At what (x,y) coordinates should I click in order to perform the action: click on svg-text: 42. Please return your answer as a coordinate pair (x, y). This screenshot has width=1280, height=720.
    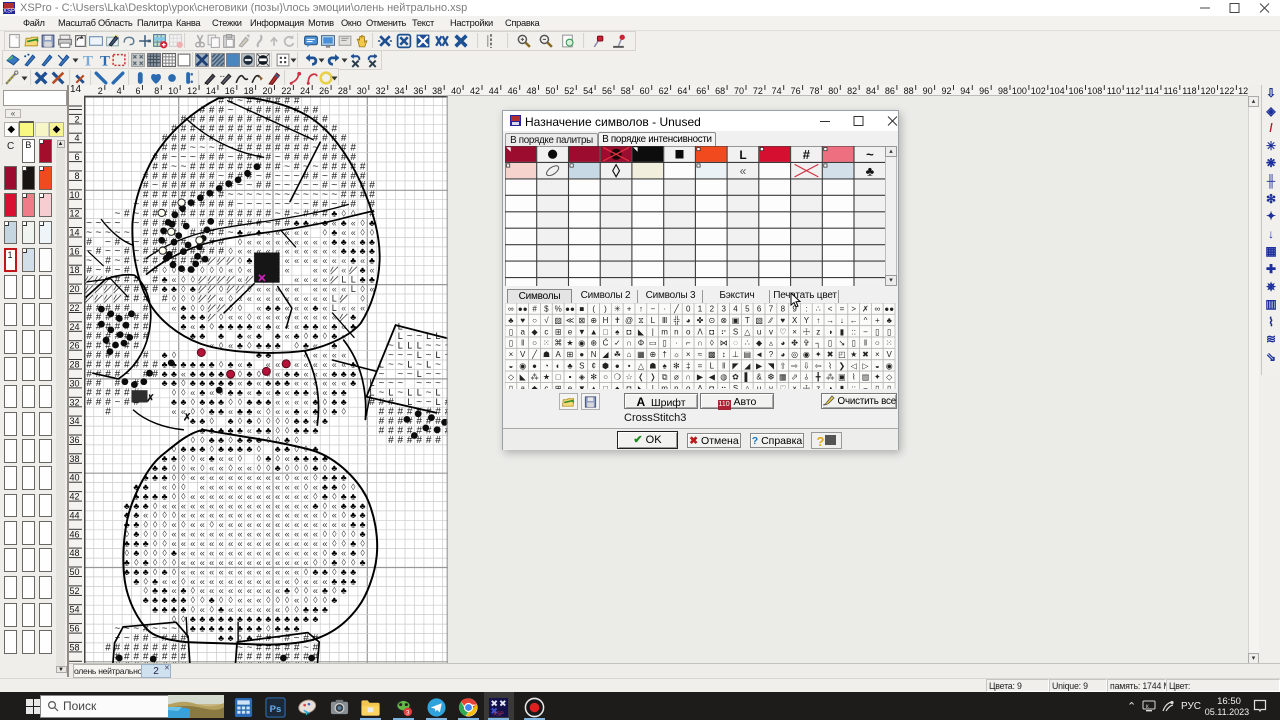
    Looking at the image, I should click on (475, 91).